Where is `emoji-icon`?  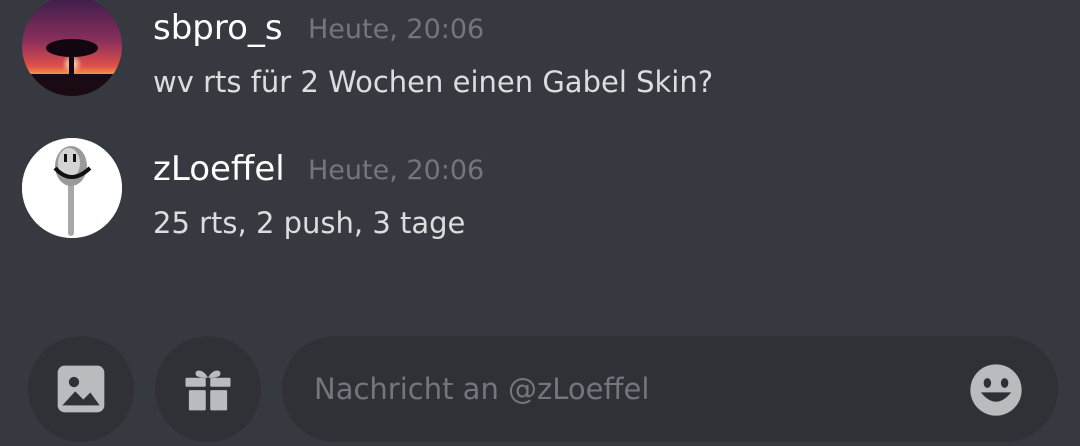
emoji-icon is located at coordinates (996, 390).